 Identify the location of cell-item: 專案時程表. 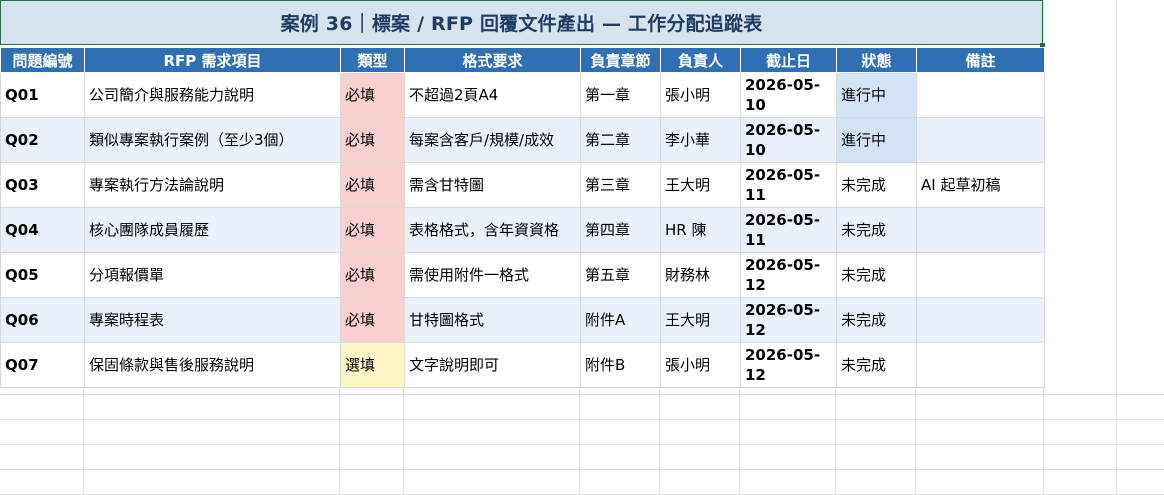
(212, 320).